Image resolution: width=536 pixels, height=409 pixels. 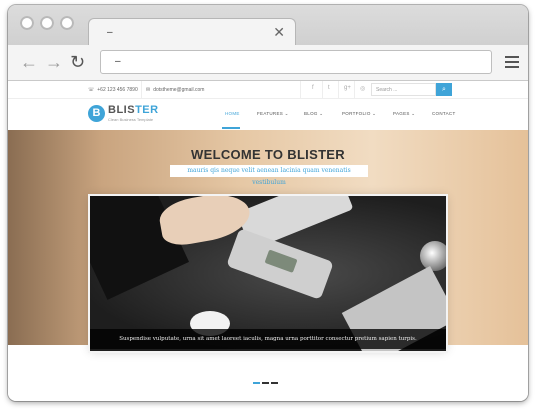 What do you see at coordinates (404, 114) in the screenshot?
I see `nav-item-pages: PAGES ⌄` at bounding box center [404, 114].